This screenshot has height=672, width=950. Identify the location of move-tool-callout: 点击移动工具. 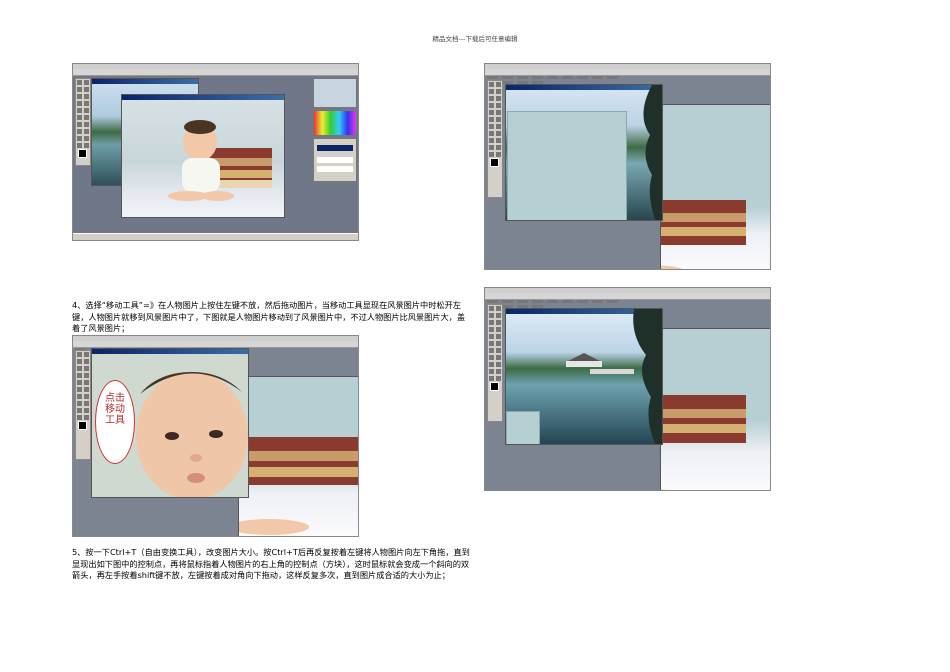
(115, 422).